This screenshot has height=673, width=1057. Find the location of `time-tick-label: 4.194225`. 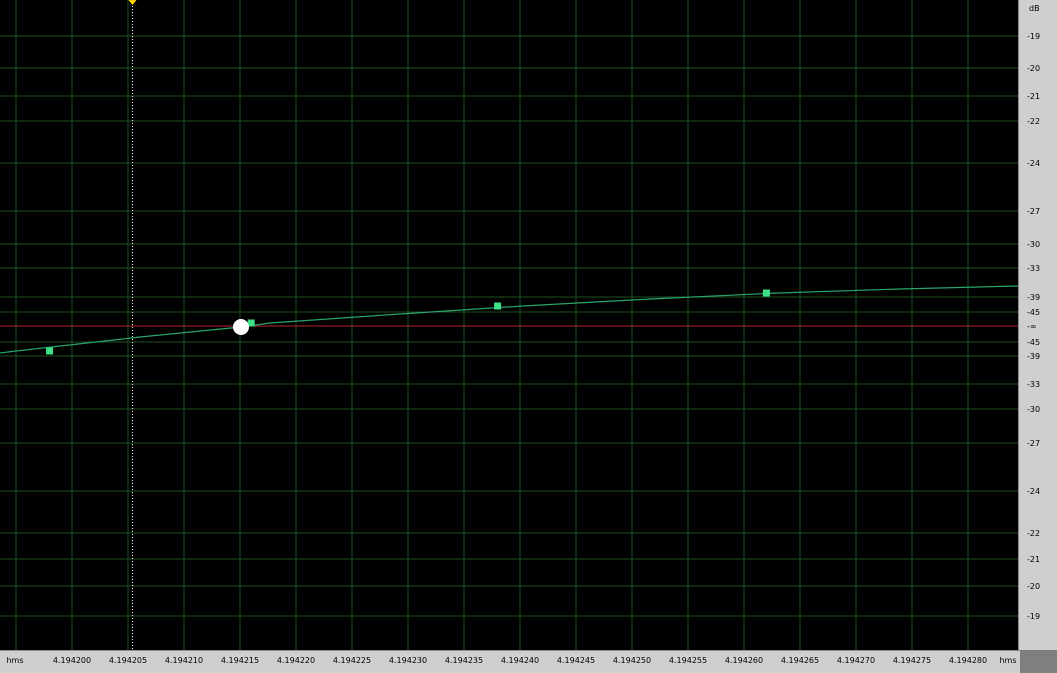

time-tick-label: 4.194225 is located at coordinates (352, 660).